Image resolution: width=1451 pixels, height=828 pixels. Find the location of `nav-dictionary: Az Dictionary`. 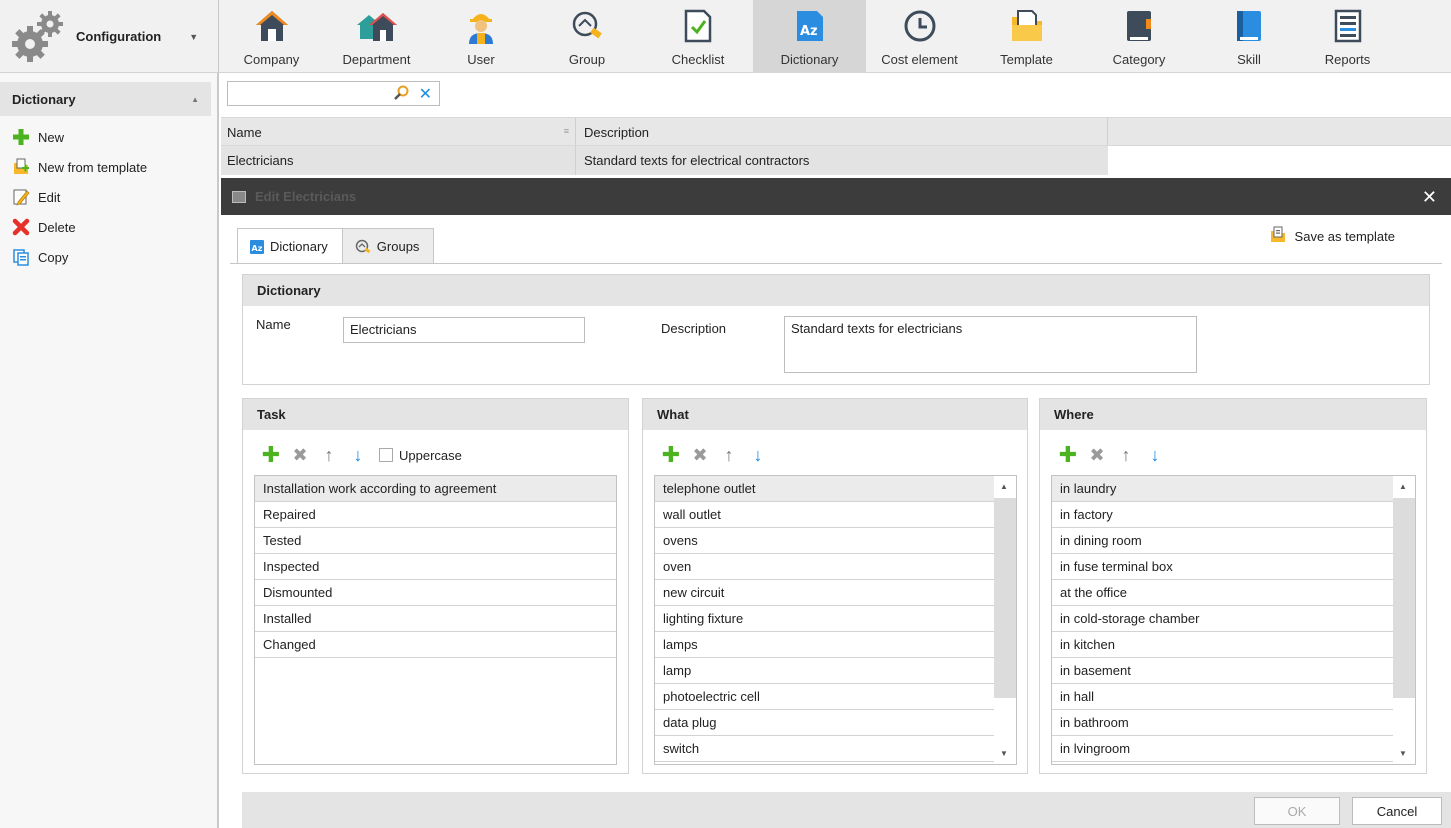

nav-dictionary: Az Dictionary is located at coordinates (809, 36).